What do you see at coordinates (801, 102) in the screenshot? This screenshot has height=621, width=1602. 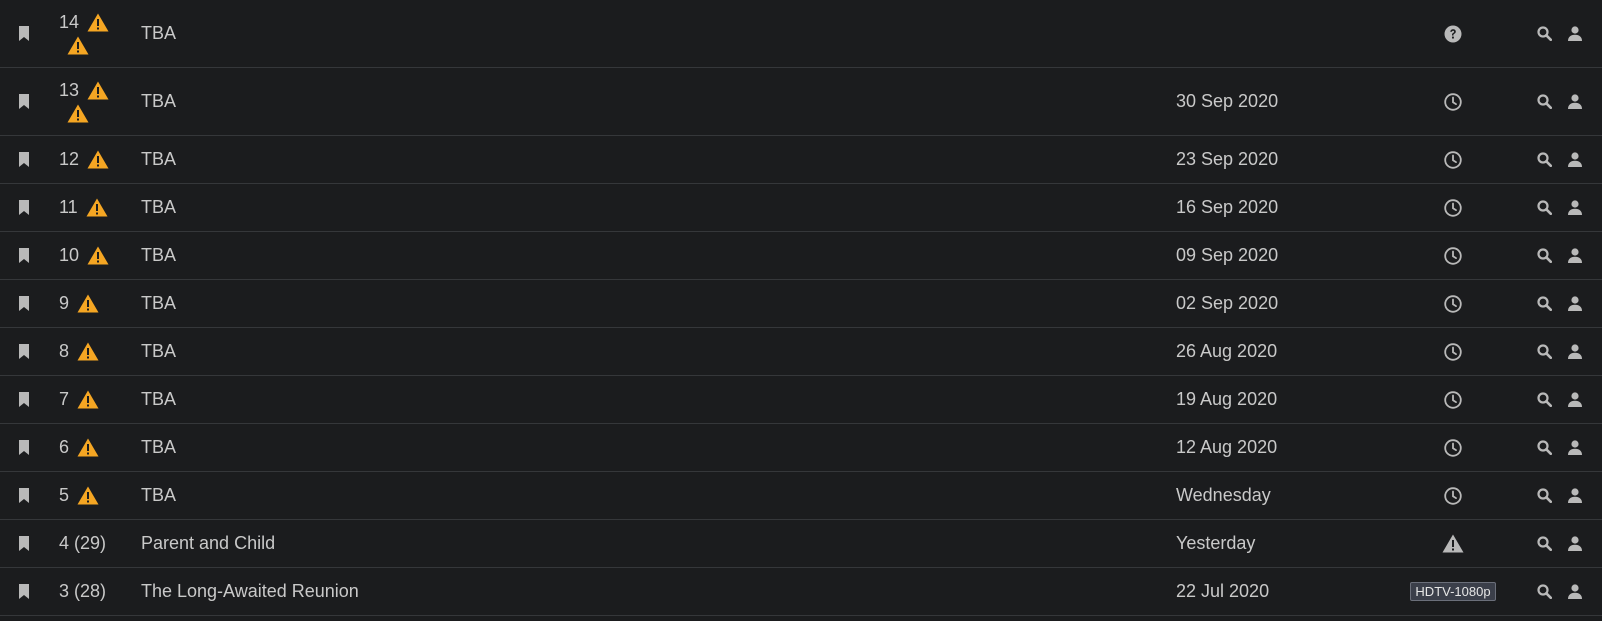 I see `table-row: 13 TBA 30 Sep 2020` at bounding box center [801, 102].